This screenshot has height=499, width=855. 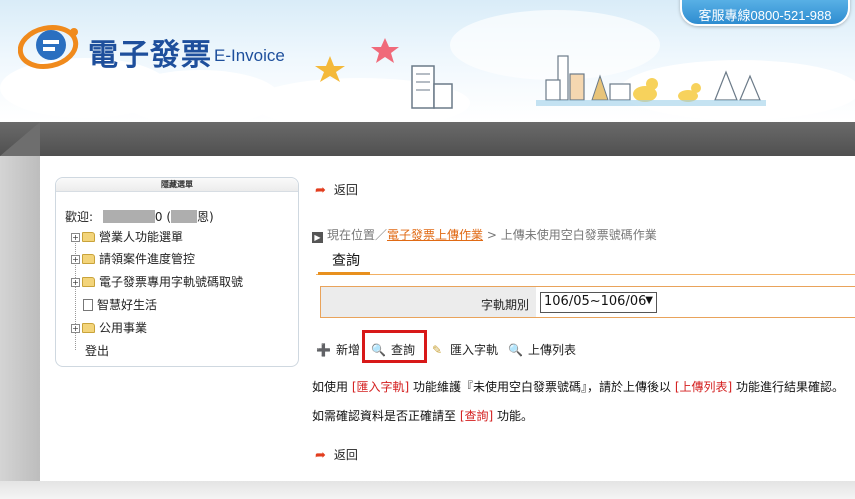 What do you see at coordinates (380, 387) in the screenshot?
I see `note-import-link: [匯入字軌]` at bounding box center [380, 387].